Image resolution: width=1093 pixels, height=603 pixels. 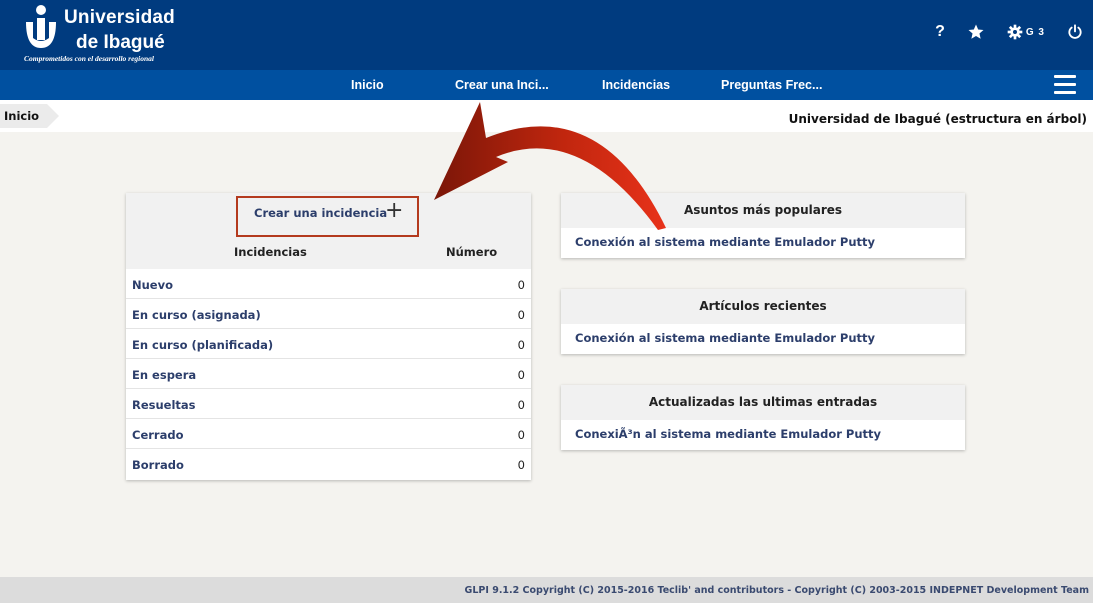 I want to click on table-row: Nuevo 0, so click(x=328, y=284).